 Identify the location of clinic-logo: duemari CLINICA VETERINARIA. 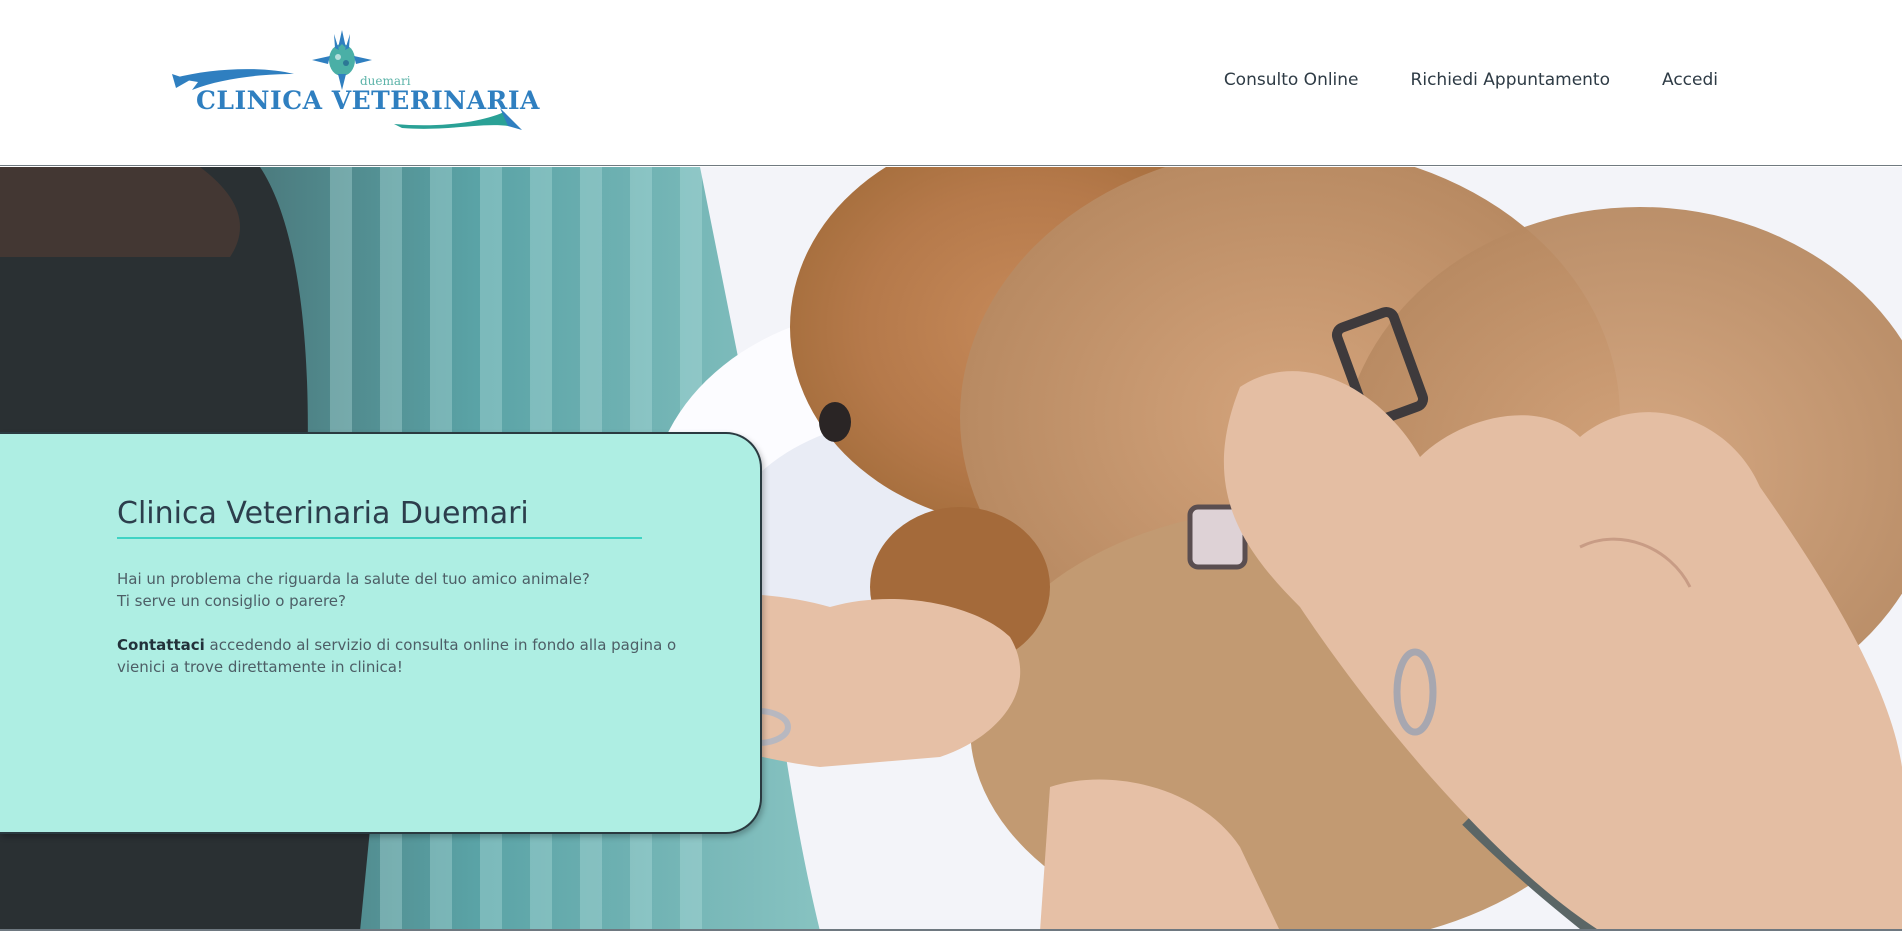
(355, 82).